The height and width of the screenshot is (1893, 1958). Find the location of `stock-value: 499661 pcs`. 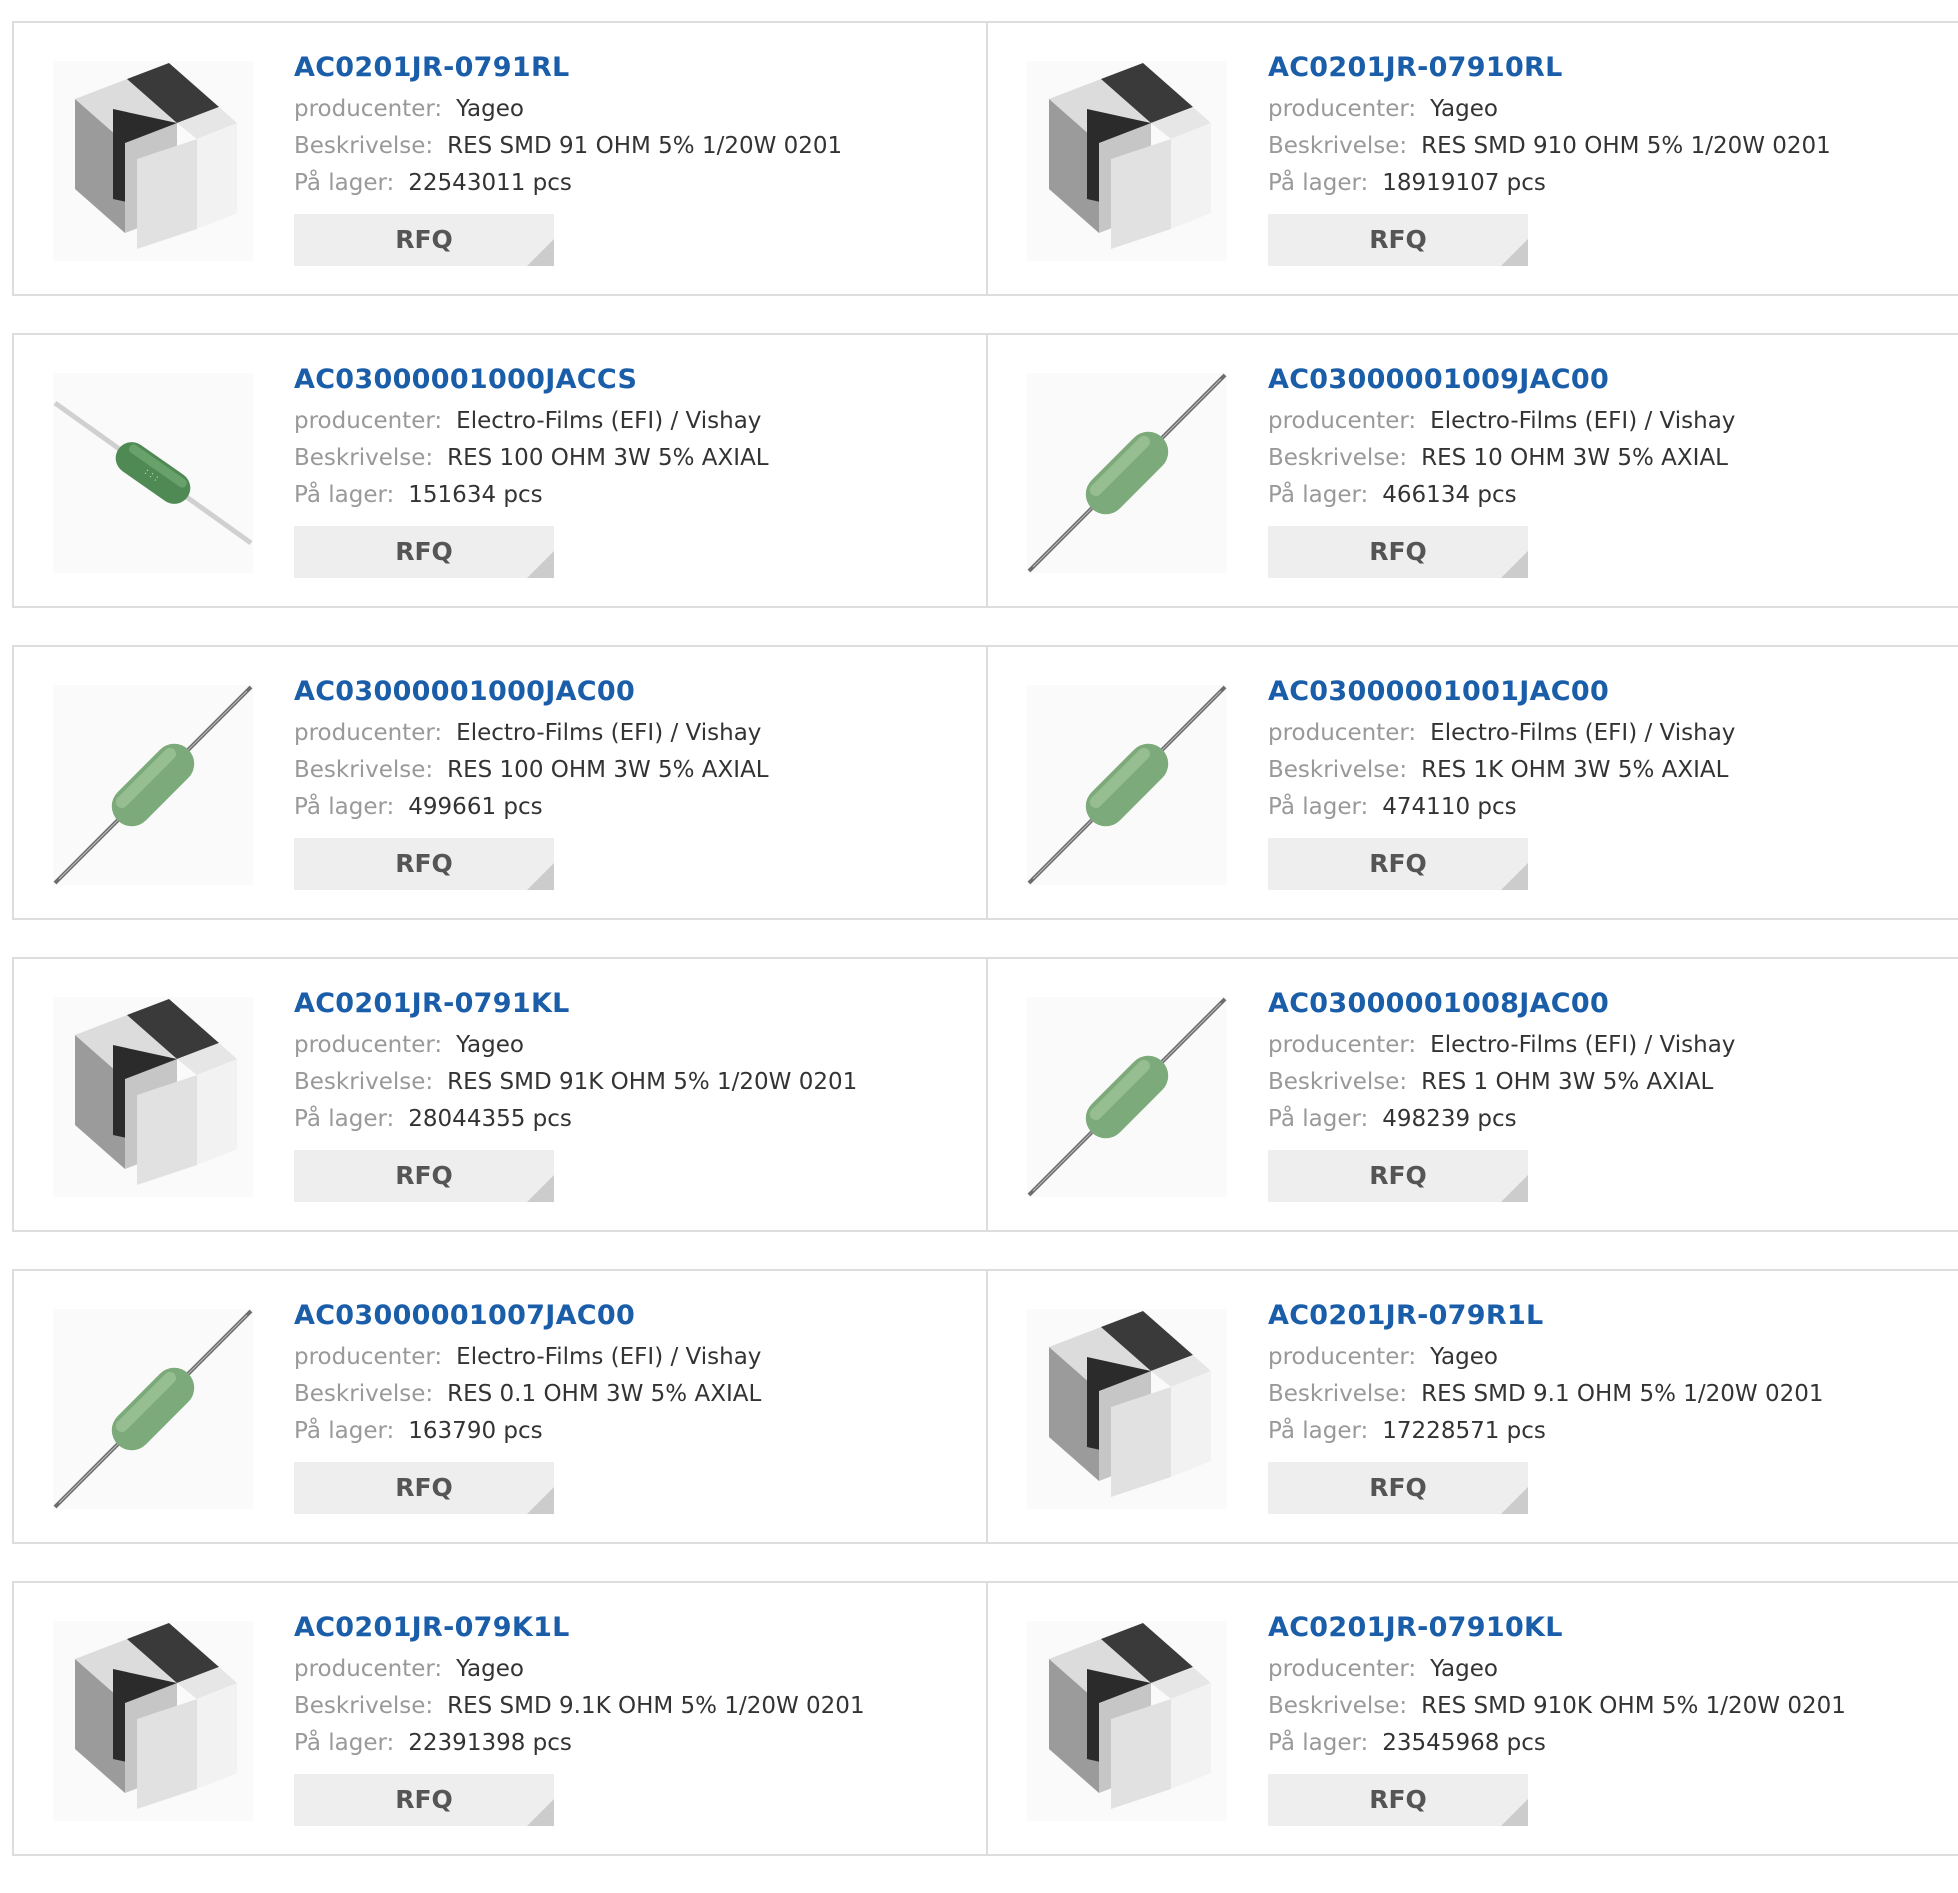

stock-value: 499661 pcs is located at coordinates (475, 807).